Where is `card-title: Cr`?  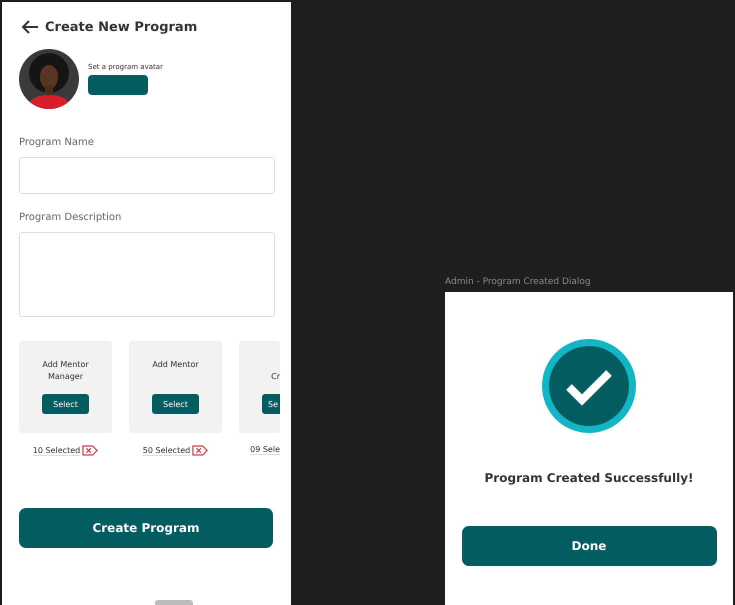
card-title: Cr is located at coordinates (275, 377).